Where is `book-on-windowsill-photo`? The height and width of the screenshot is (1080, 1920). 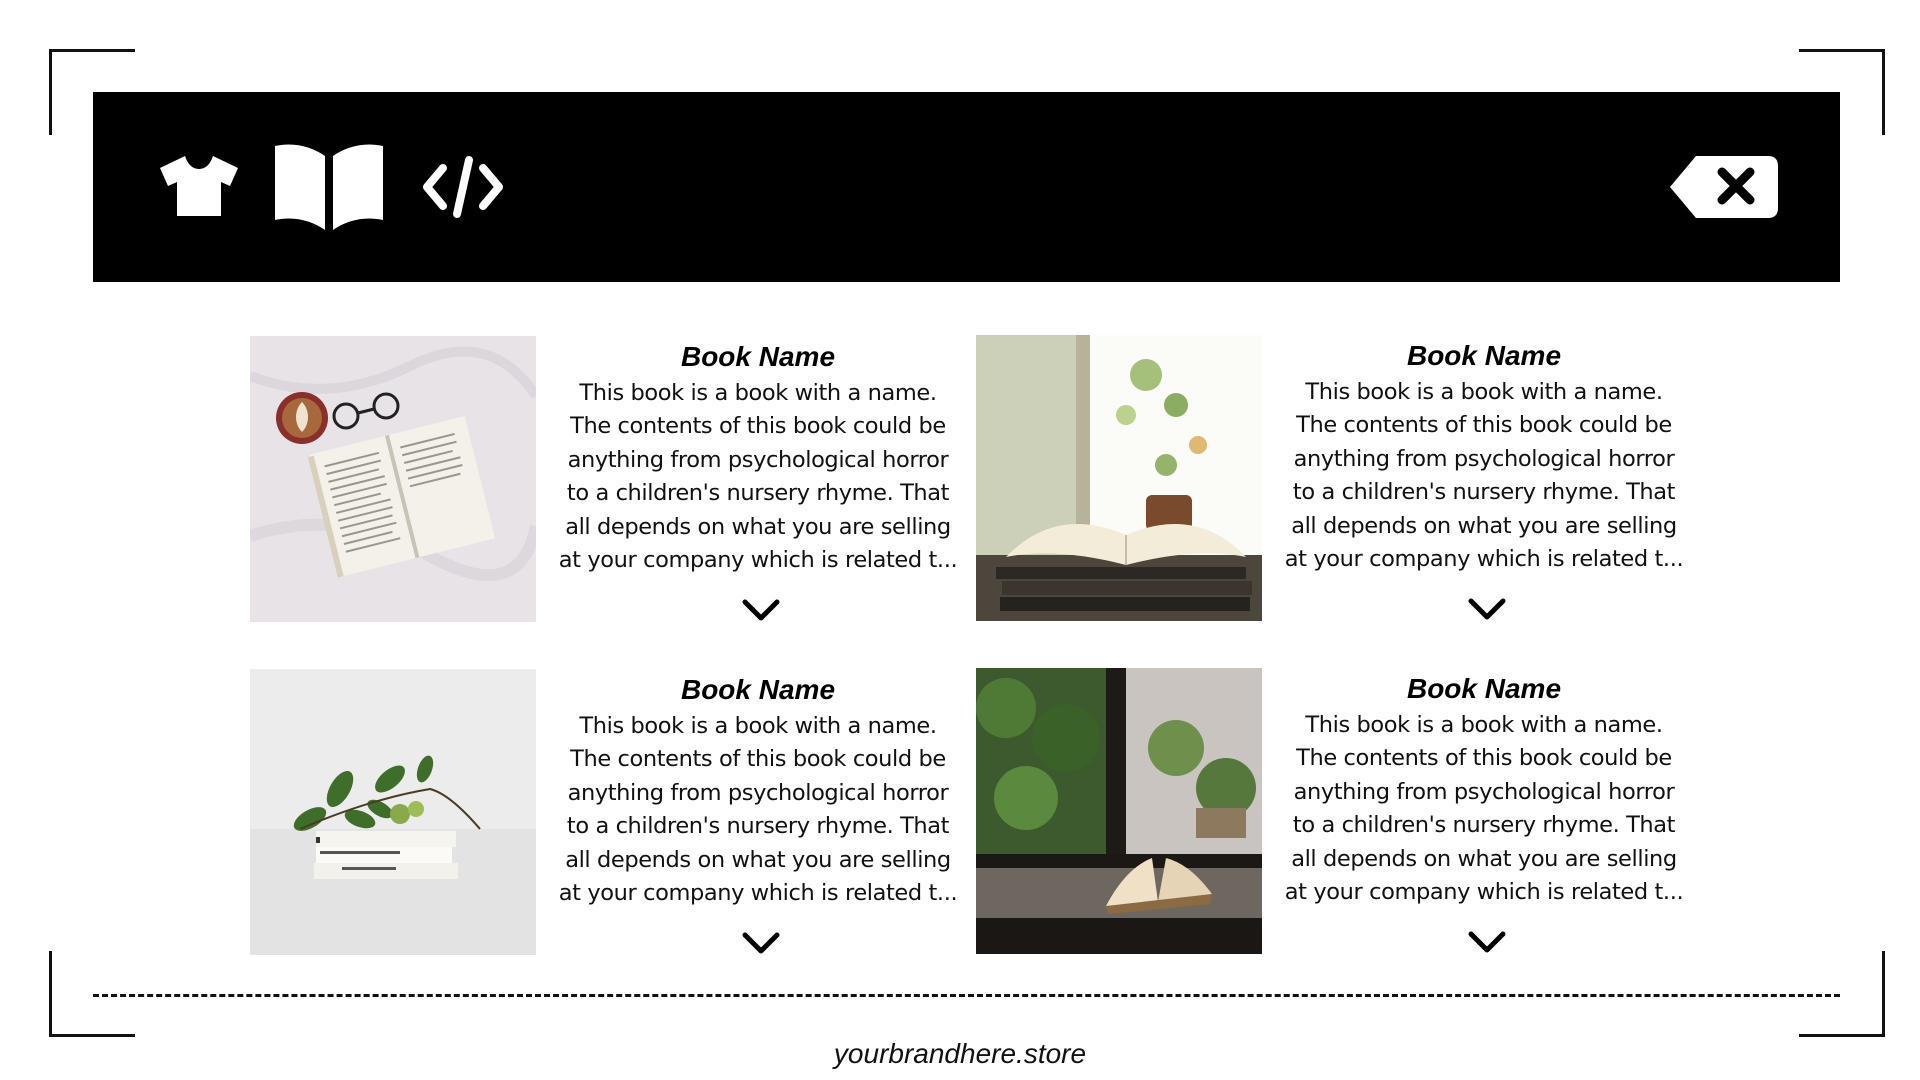
book-on-windowsill-photo is located at coordinates (1119, 811).